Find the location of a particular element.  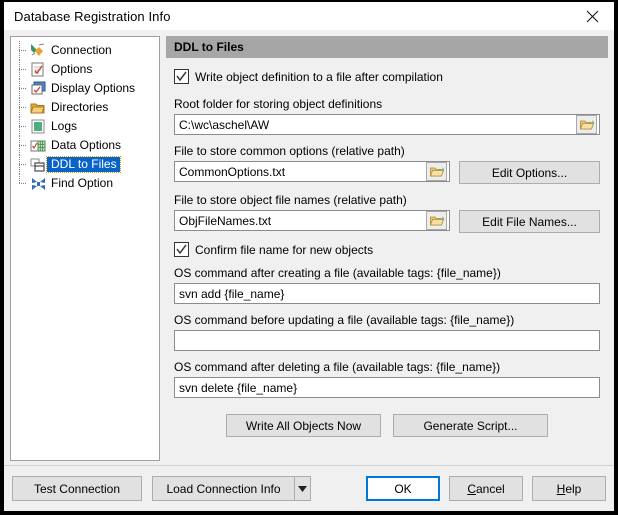

object-file-names-value: ObjFileNames.txt is located at coordinates (225, 220).